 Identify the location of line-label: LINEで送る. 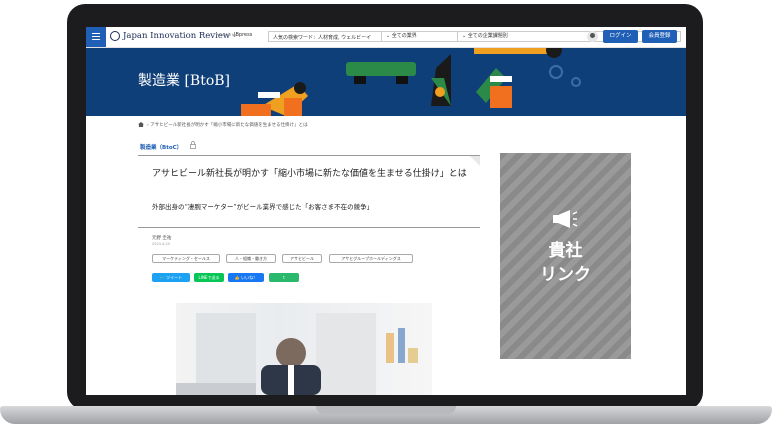
(209, 277).